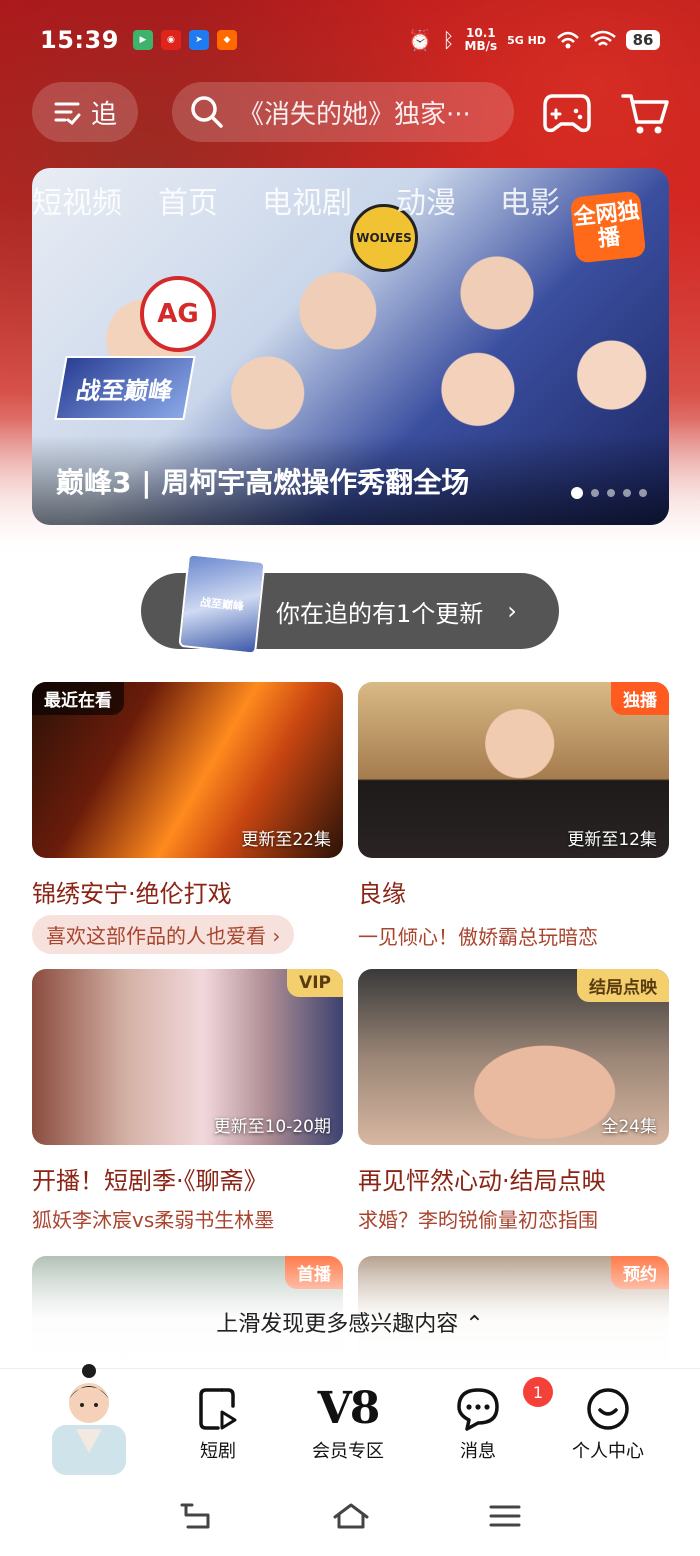  I want to click on cart-button, so click(645, 113).